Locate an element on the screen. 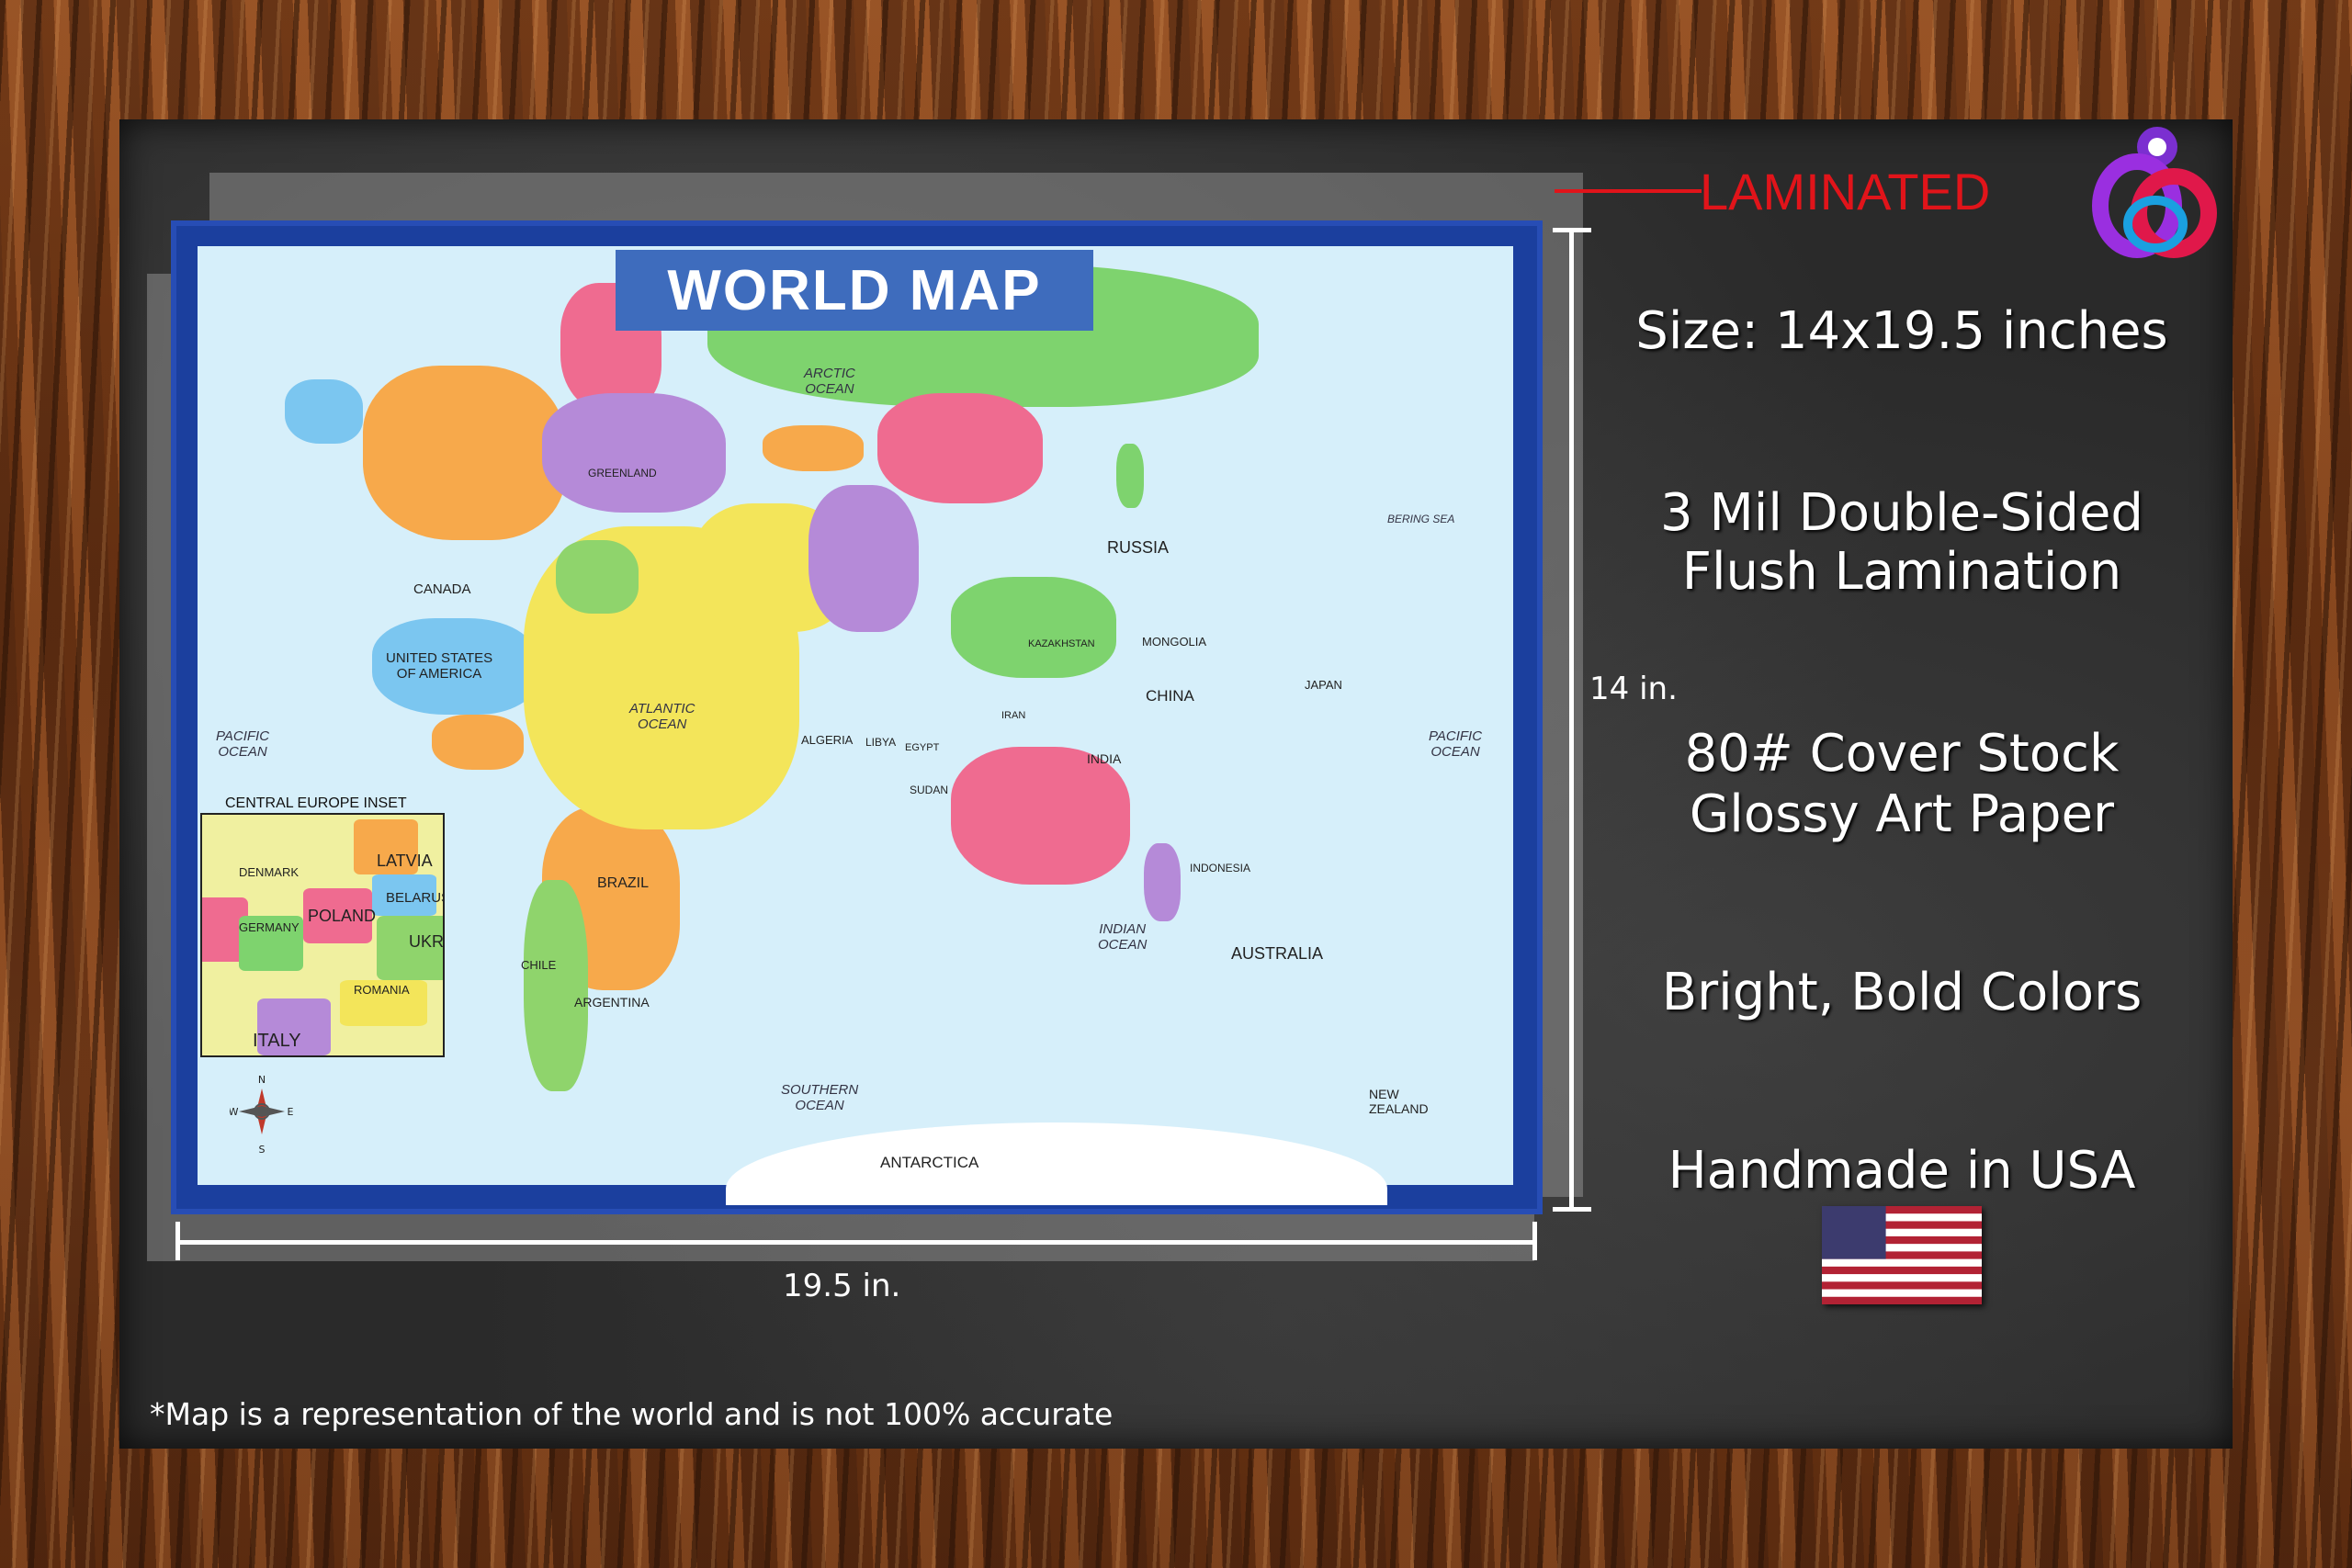 This screenshot has height=1568, width=2352. inset-label-romania: ROMANIA is located at coordinates (382, 990).